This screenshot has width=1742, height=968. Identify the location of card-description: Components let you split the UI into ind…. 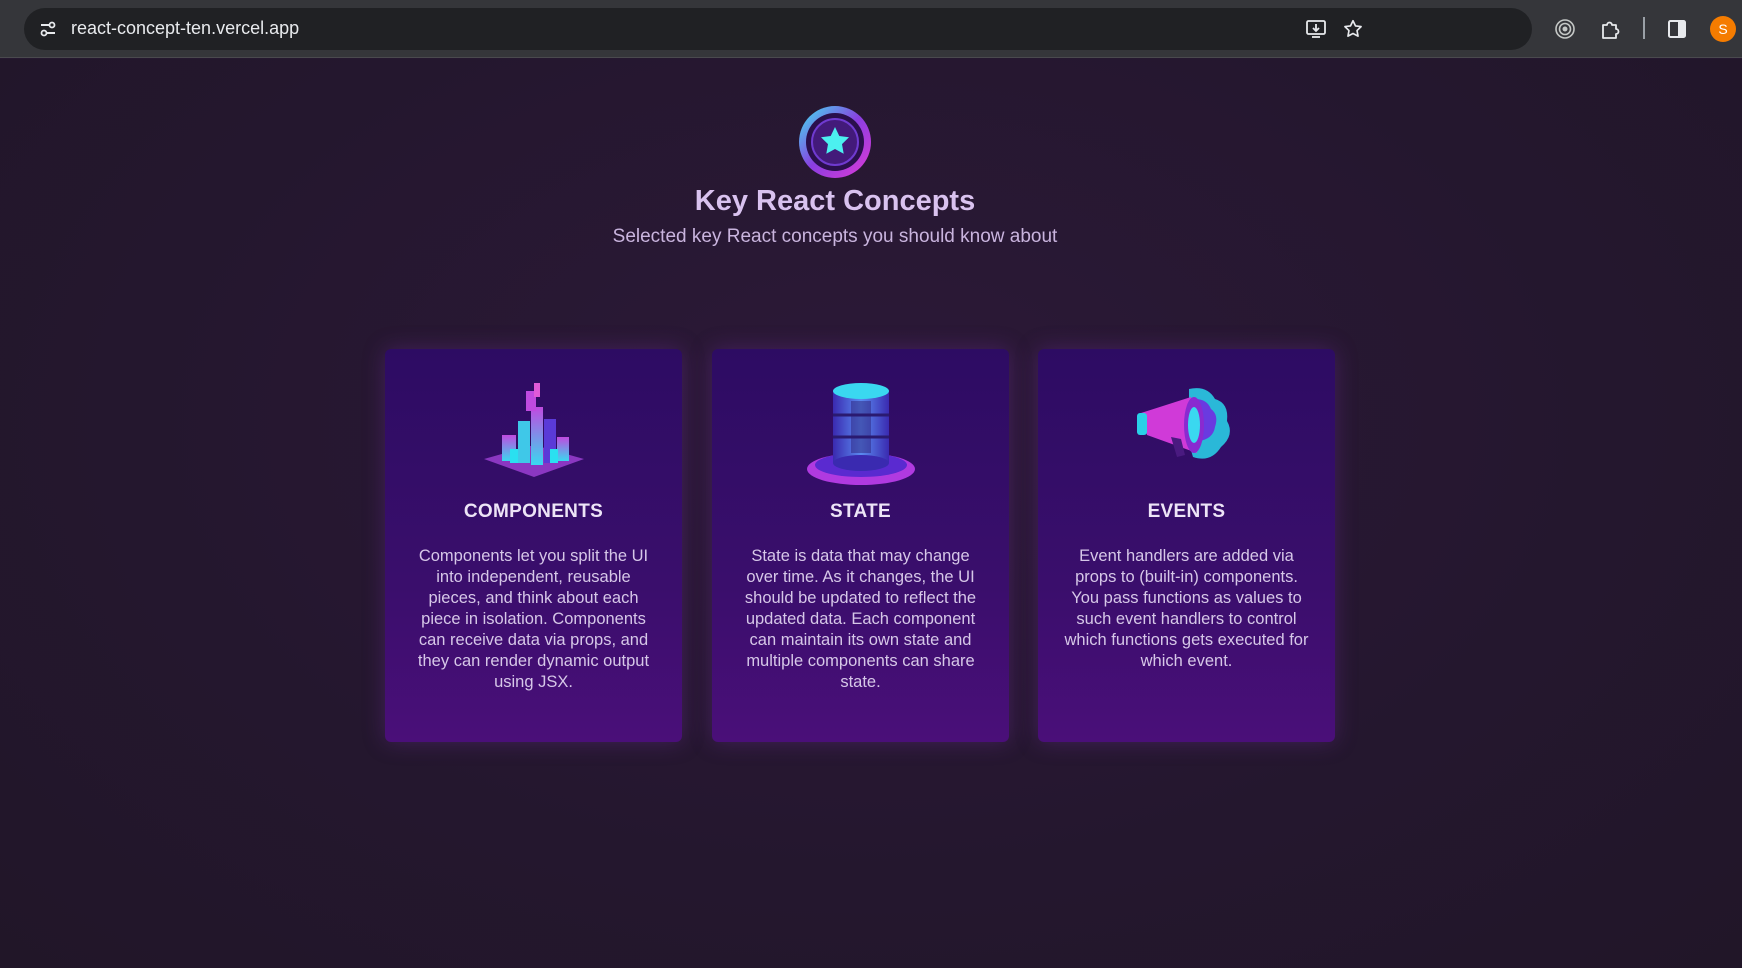
(533, 619).